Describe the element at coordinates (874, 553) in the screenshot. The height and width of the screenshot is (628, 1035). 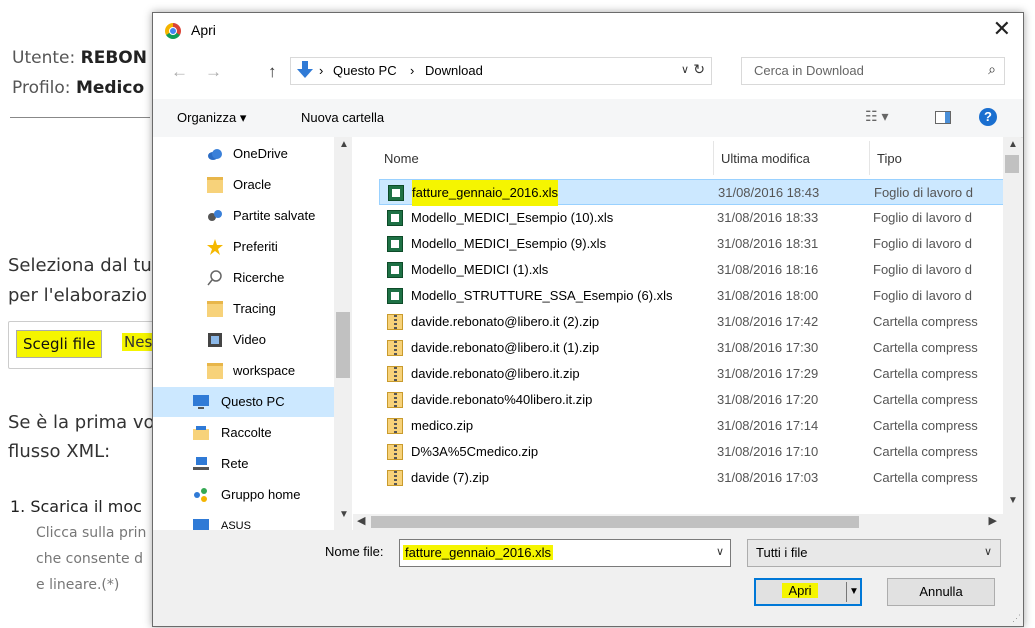
I see `file-type-select: Tutti i file ∨` at that location.